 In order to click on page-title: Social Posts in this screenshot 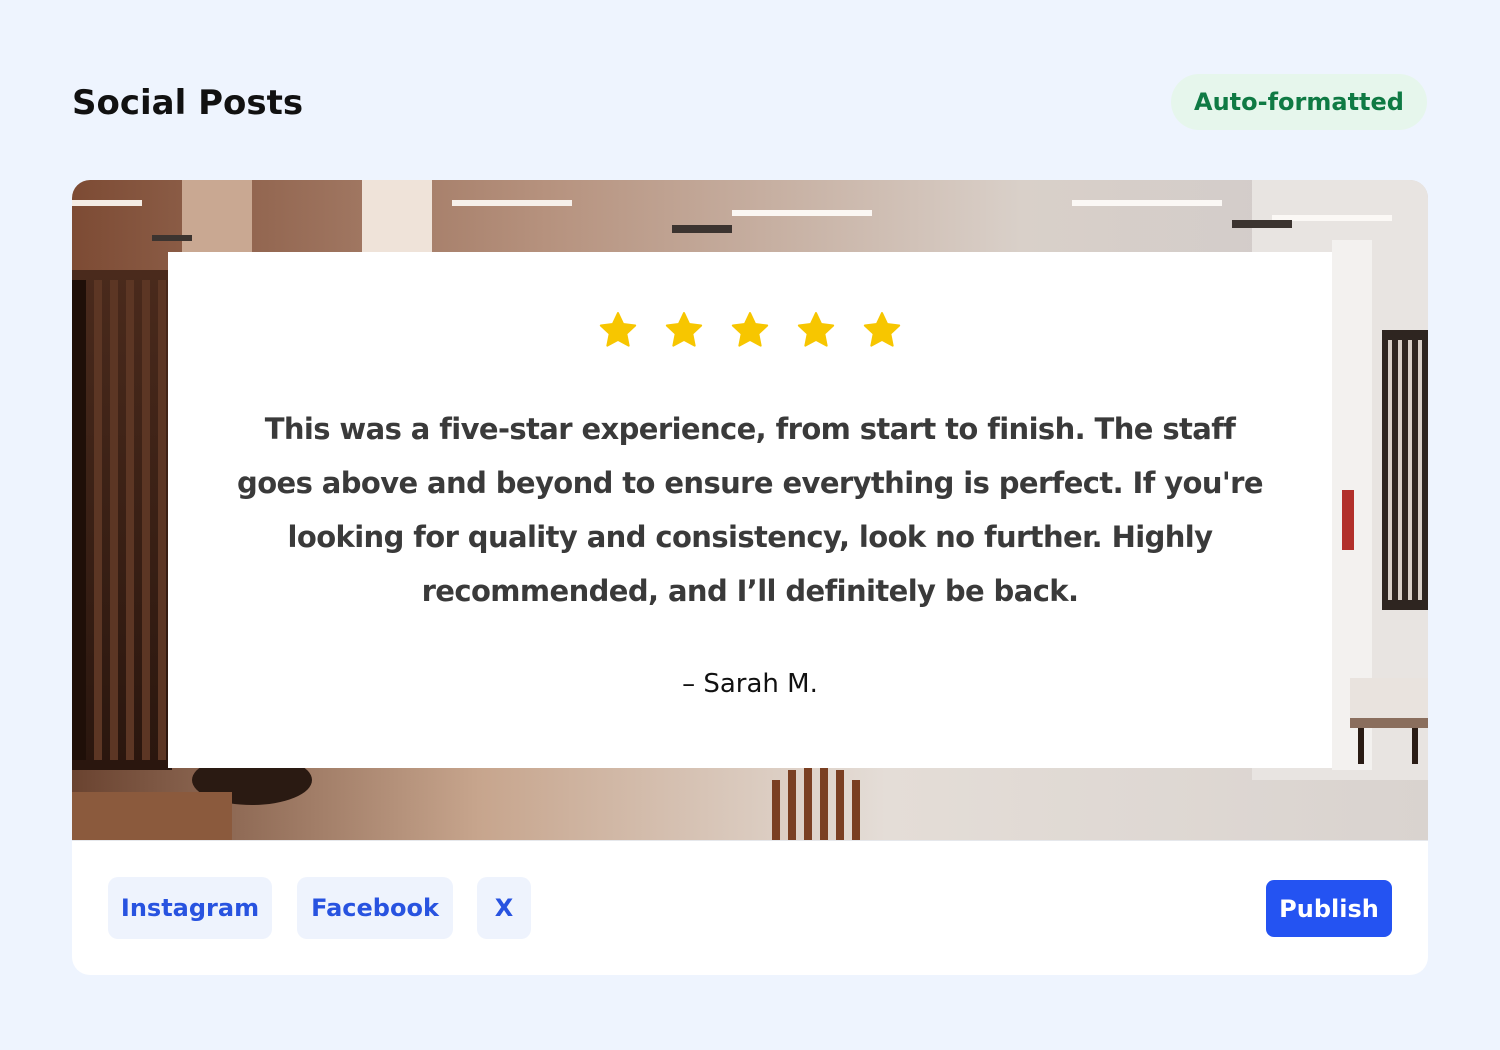, I will do `click(188, 103)`.